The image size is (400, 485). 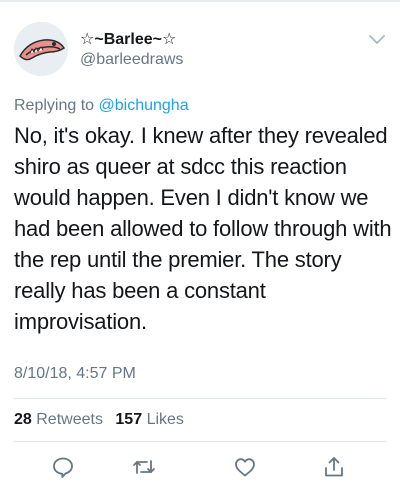 I want to click on likes-count: 157, so click(x=128, y=419).